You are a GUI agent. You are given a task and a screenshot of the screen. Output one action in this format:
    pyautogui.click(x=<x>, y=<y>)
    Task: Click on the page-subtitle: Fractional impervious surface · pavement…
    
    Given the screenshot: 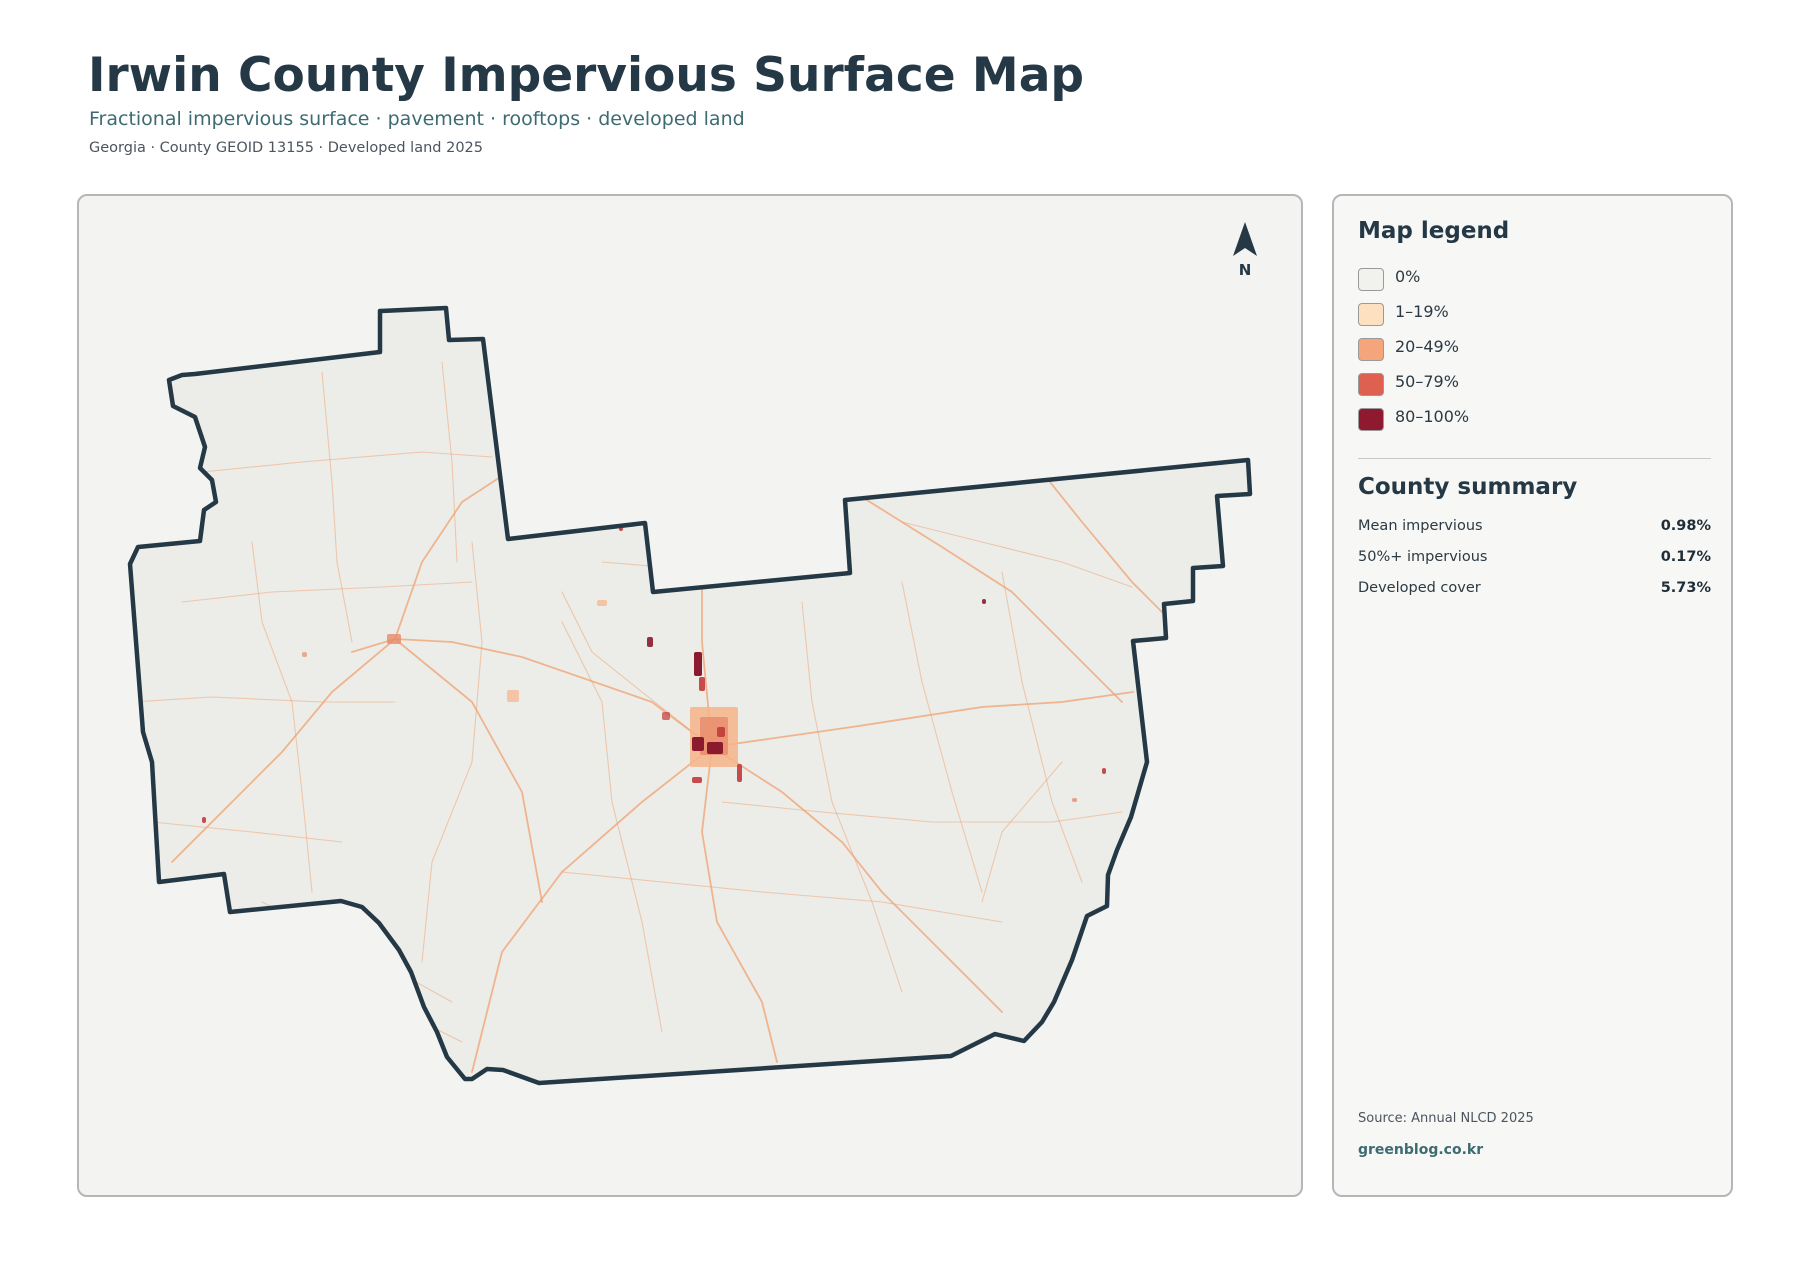 What is the action you would take?
    pyautogui.click(x=417, y=119)
    